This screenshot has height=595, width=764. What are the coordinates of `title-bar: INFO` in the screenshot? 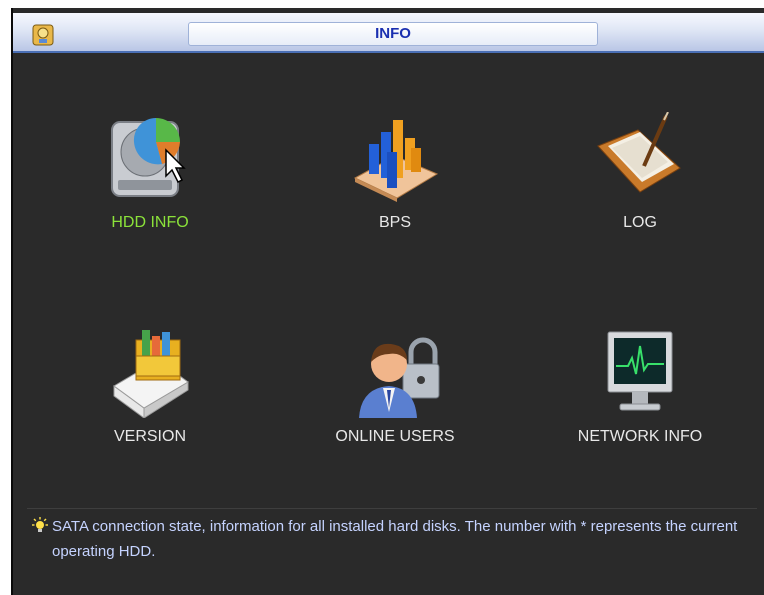 It's located at (388, 33).